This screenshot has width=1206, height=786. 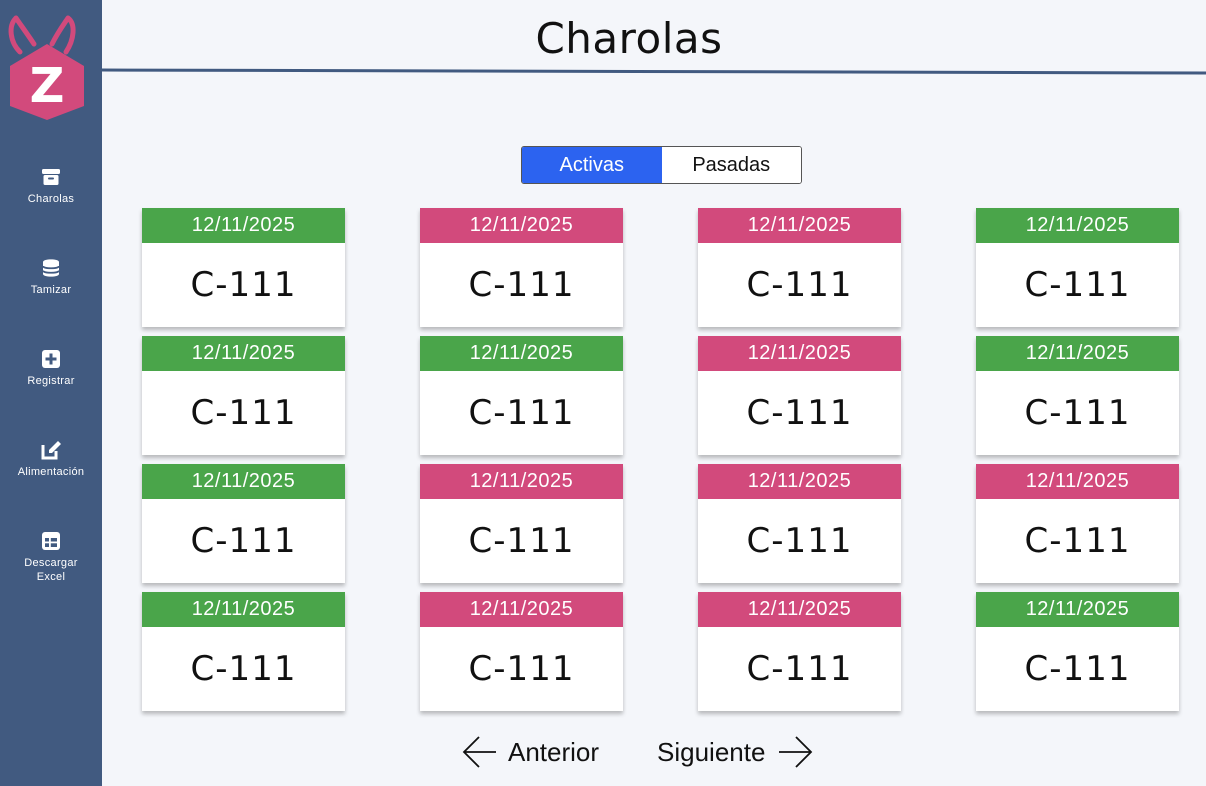 What do you see at coordinates (731, 165) in the screenshot?
I see `tab-pasadas: Pasadas` at bounding box center [731, 165].